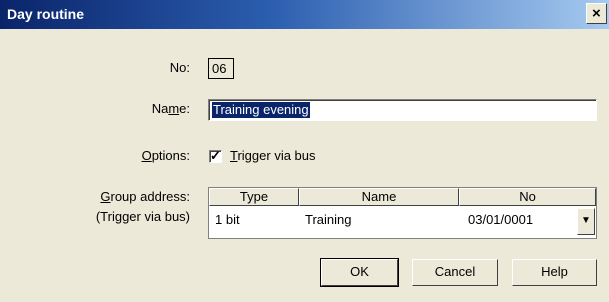  I want to click on checkmark-icon: ✓, so click(215, 155).